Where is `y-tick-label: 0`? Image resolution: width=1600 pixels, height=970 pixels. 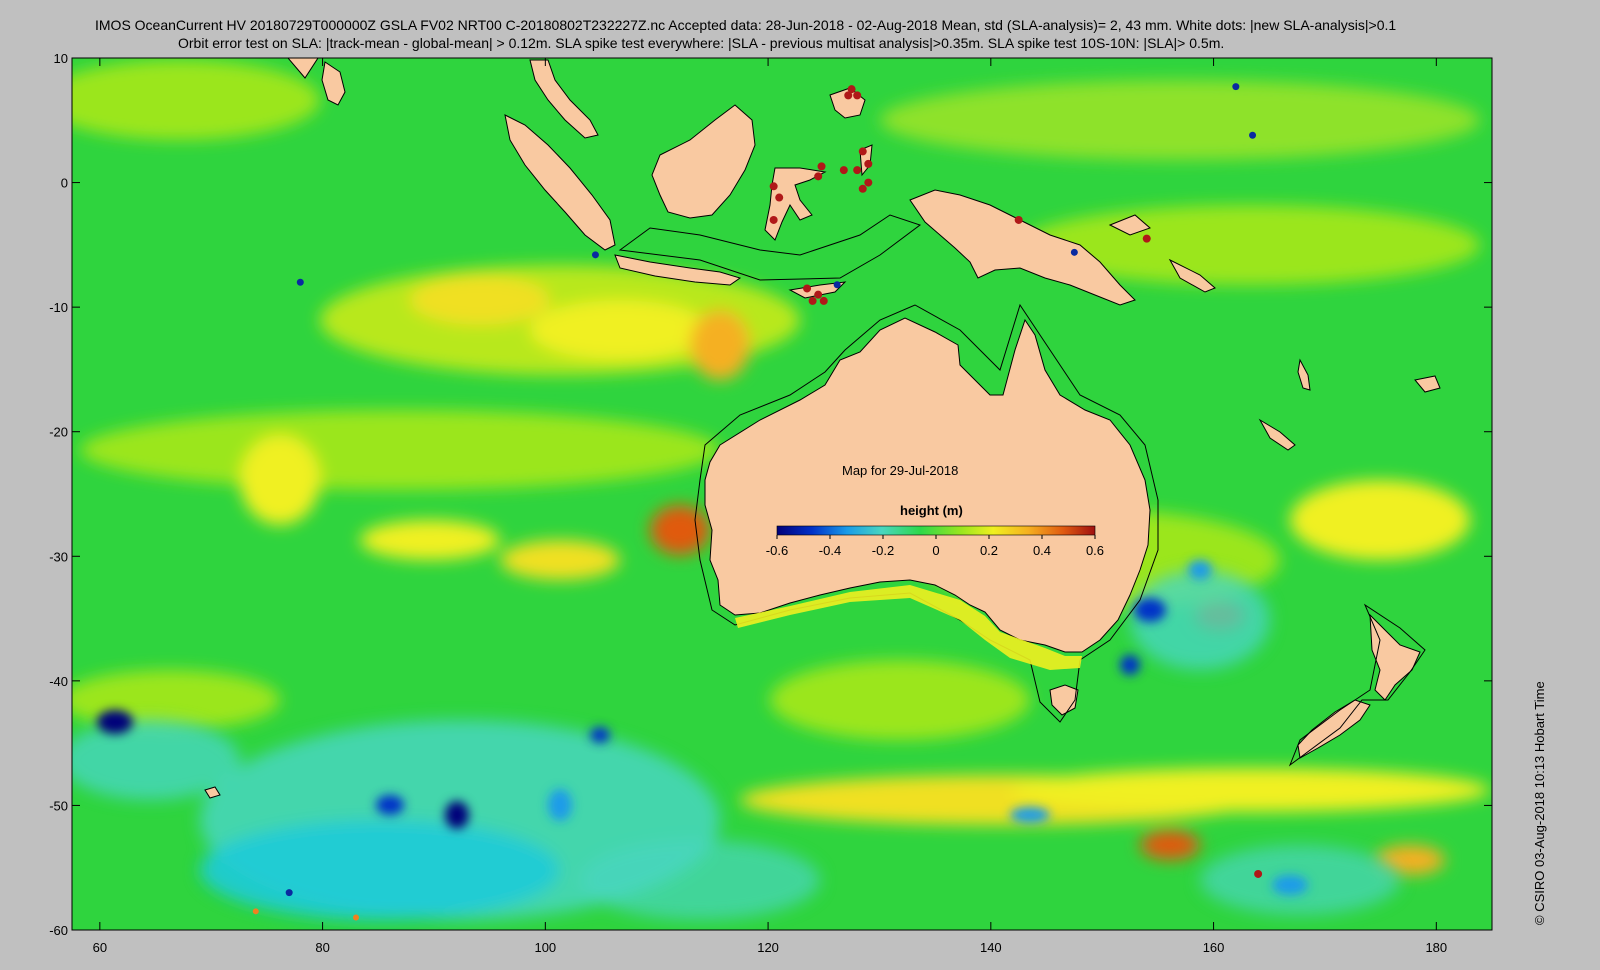
y-tick-label: 0 is located at coordinates (64, 183).